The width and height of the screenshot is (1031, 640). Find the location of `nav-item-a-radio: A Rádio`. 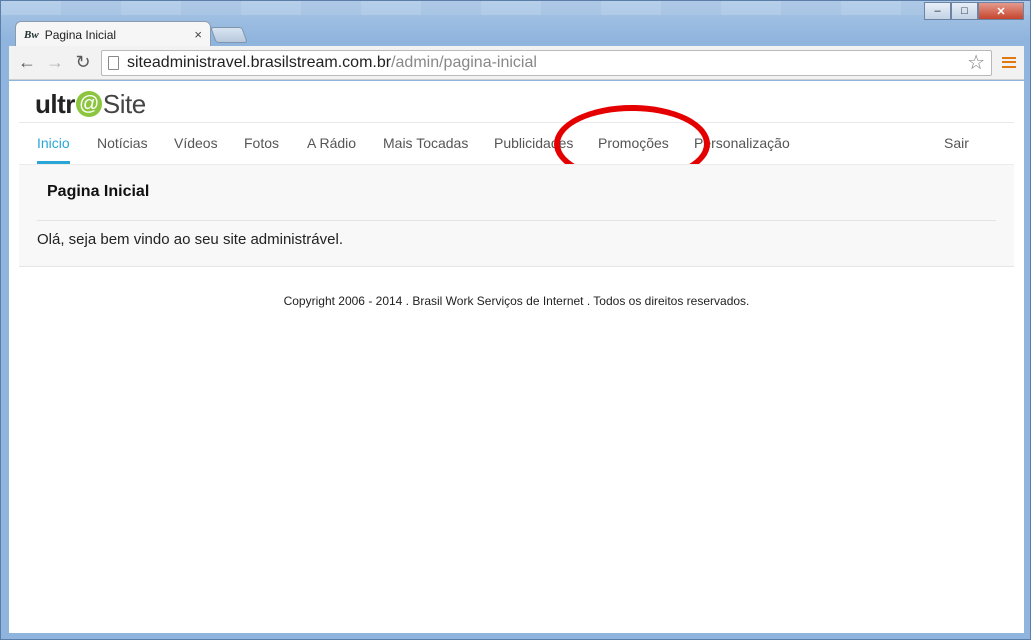

nav-item-a-radio: A Rádio is located at coordinates (331, 143).